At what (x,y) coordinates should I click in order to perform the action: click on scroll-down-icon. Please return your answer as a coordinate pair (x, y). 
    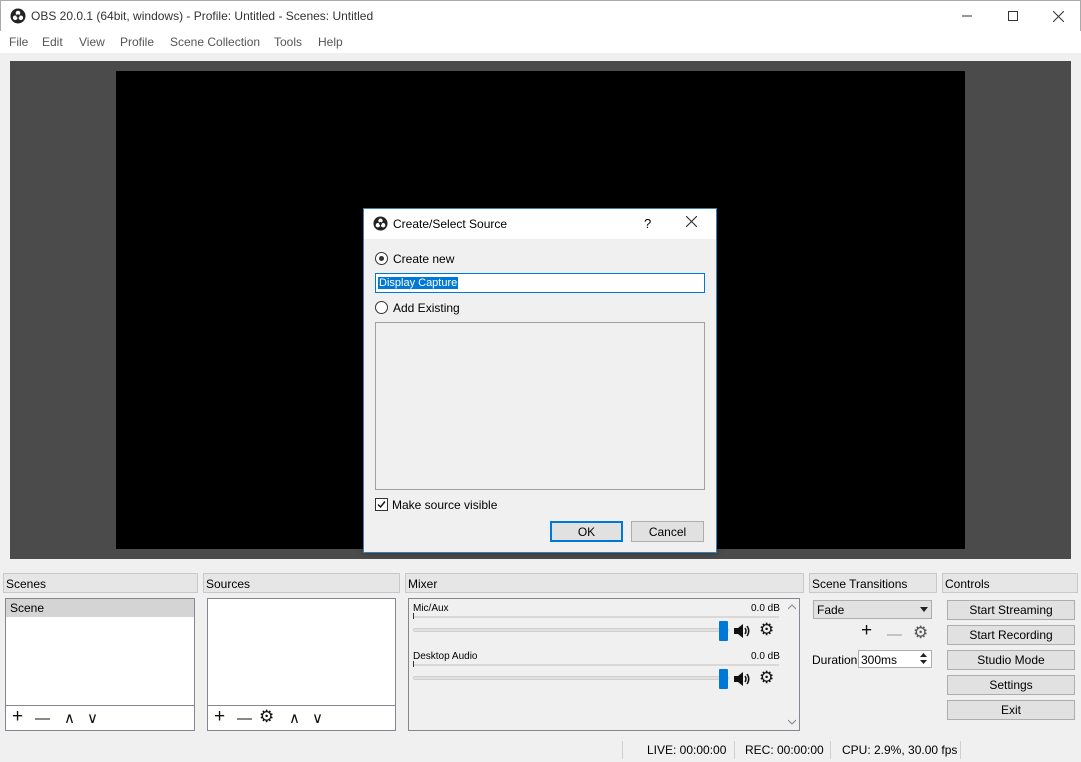
    Looking at the image, I should click on (792, 722).